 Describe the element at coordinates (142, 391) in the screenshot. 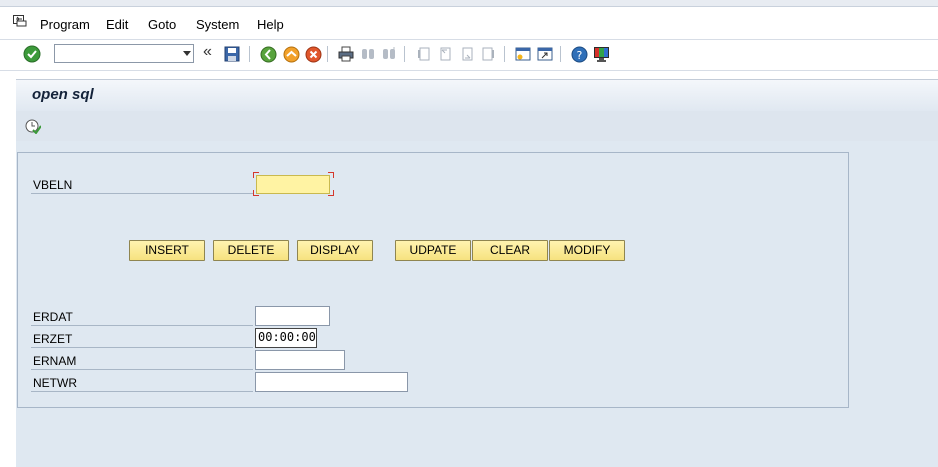

I see `netwr-label-underline` at that location.